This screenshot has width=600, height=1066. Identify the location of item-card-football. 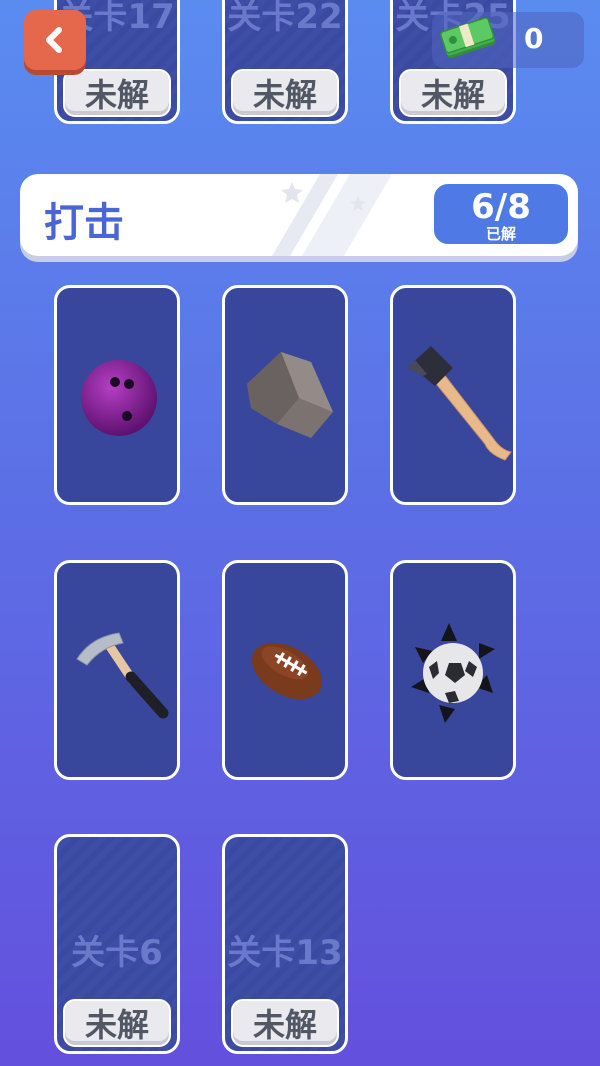
(285, 670).